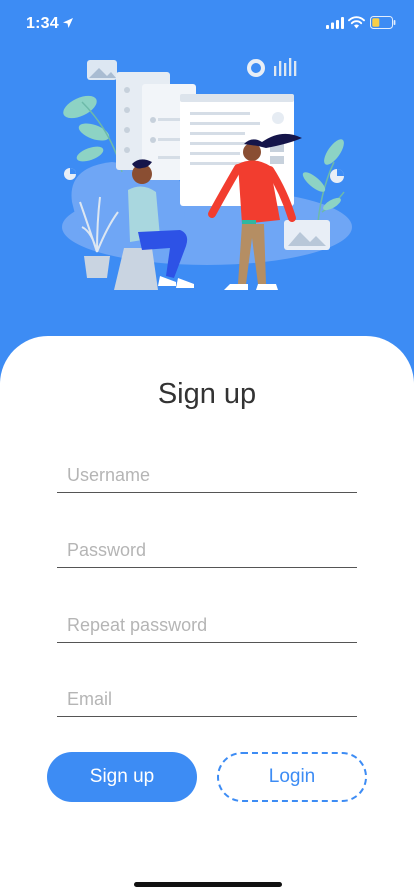 This screenshot has height=896, width=414. Describe the element at coordinates (122, 777) in the screenshot. I see `signup-button: Sign up` at that location.